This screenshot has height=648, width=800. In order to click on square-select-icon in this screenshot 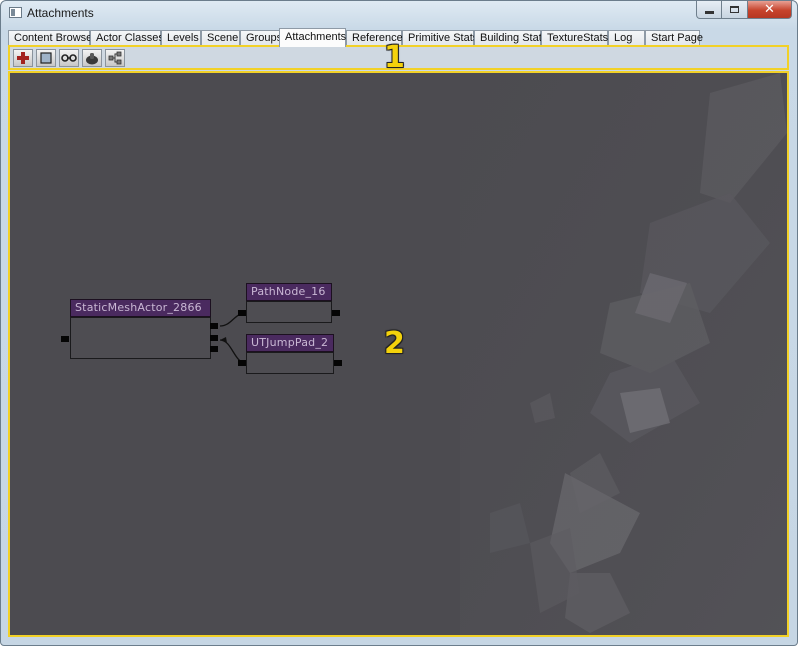, I will do `click(46, 58)`.